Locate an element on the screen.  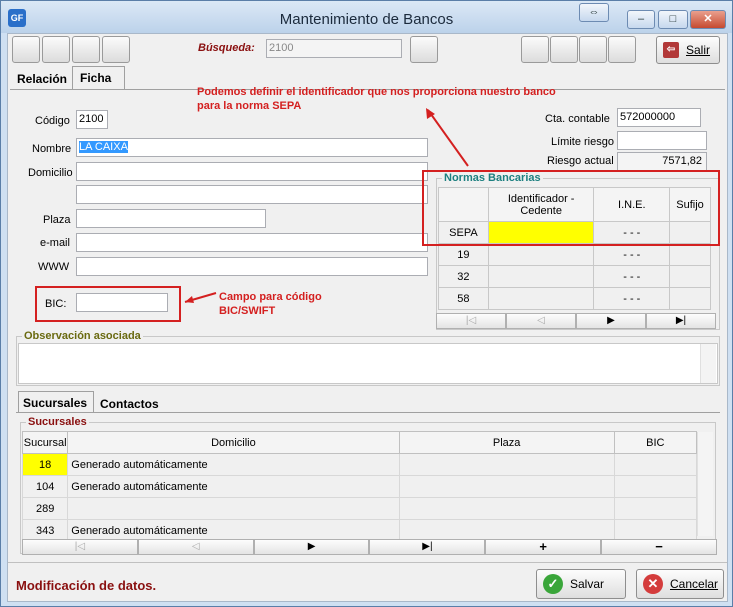
sucursales-remove-button: − is located at coordinates (659, 547).